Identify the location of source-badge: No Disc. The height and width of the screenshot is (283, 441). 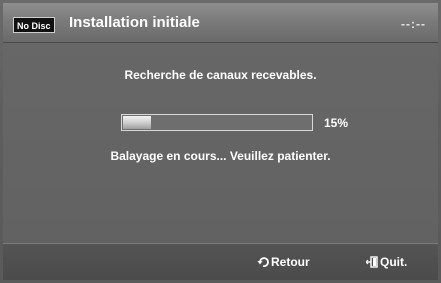
(34, 25).